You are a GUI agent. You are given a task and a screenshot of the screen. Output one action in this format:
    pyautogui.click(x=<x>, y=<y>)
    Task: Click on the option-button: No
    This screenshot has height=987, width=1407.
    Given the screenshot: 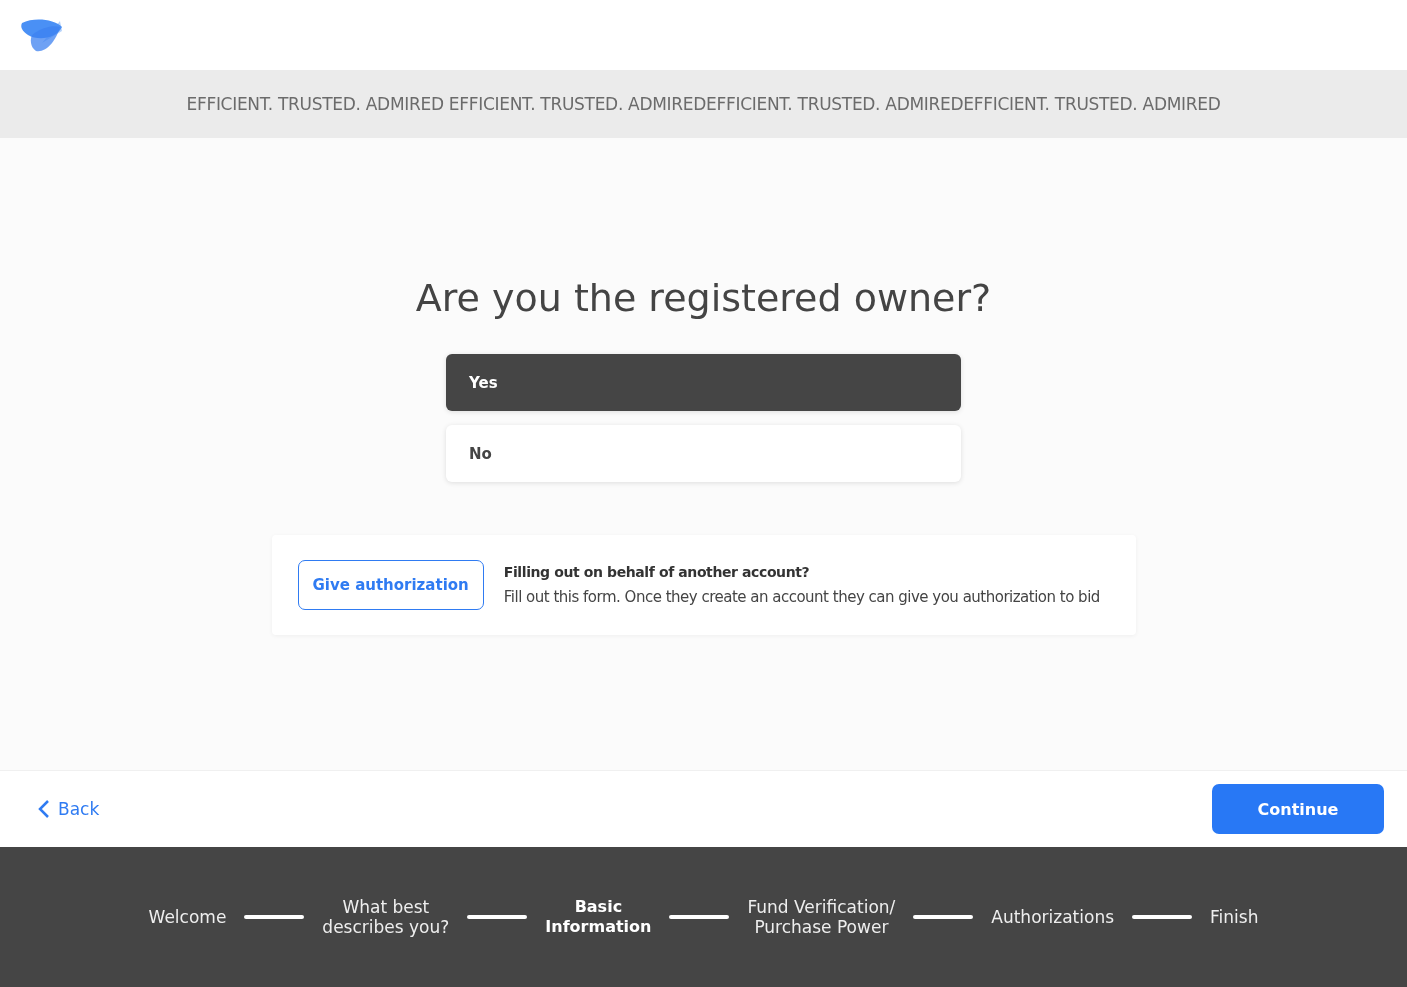 What is the action you would take?
    pyautogui.click(x=703, y=453)
    